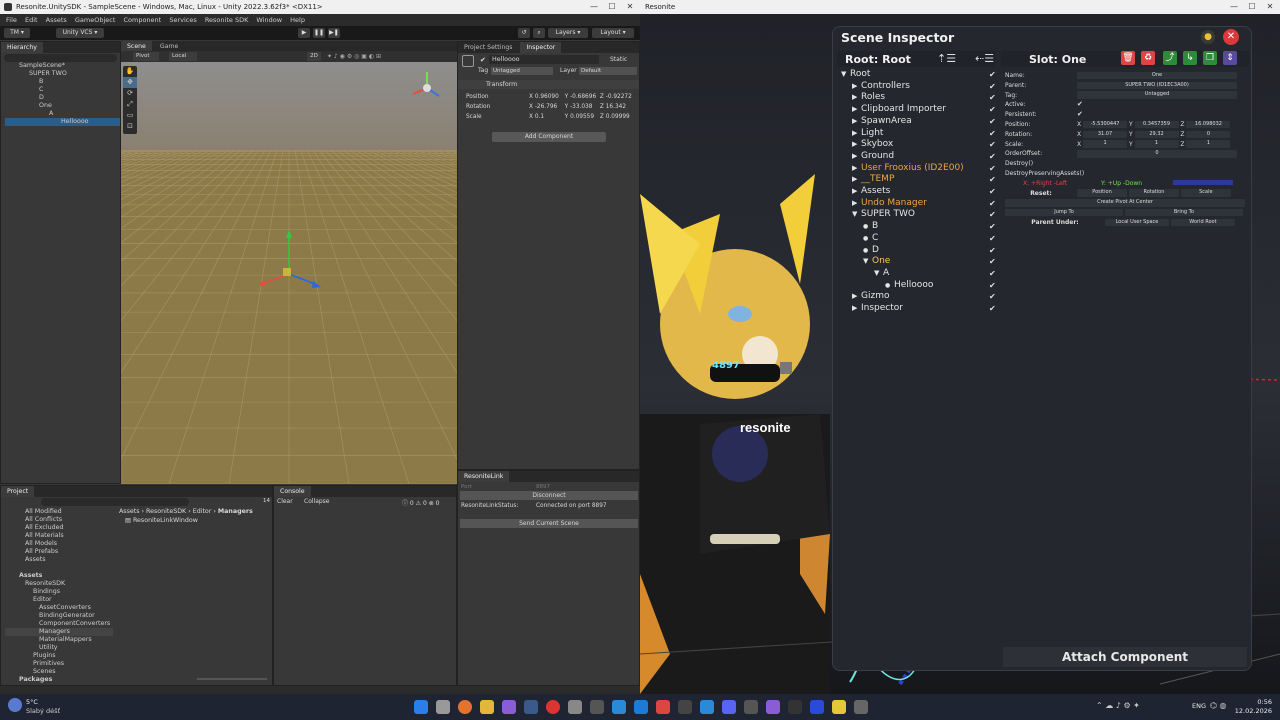 The image size is (1280, 720). I want to click on layout-dropdown: Layout ▾, so click(613, 33).